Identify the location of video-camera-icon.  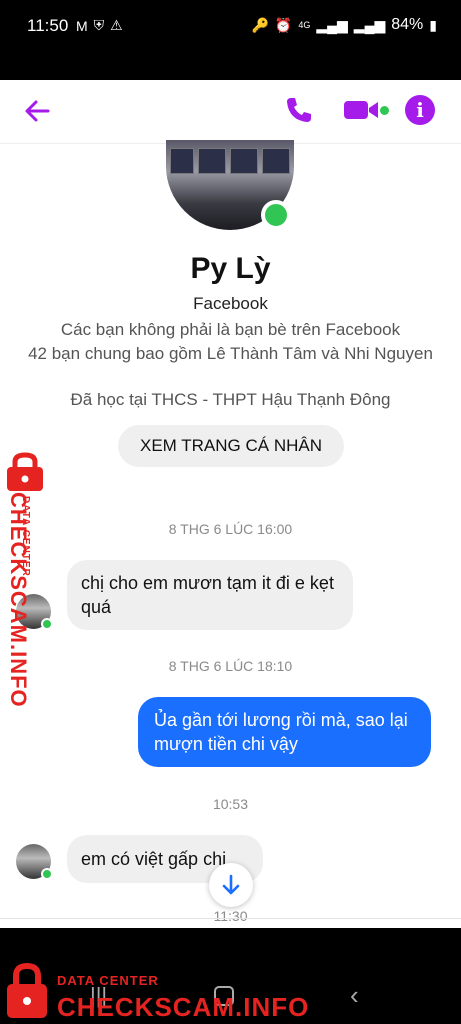
(362, 110).